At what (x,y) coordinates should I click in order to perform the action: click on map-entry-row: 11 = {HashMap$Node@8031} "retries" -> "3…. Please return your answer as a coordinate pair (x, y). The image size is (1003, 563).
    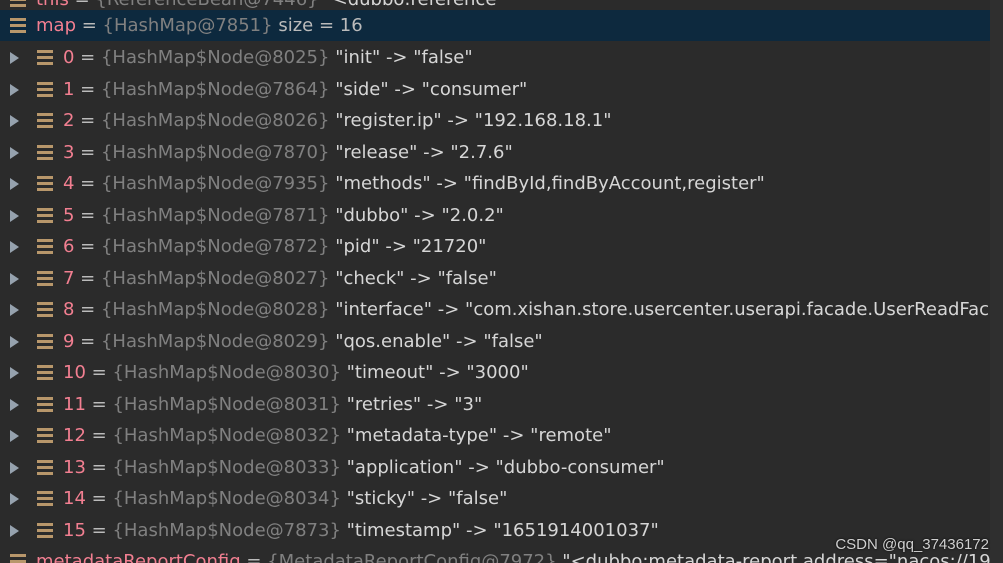
    Looking at the image, I should click on (495, 404).